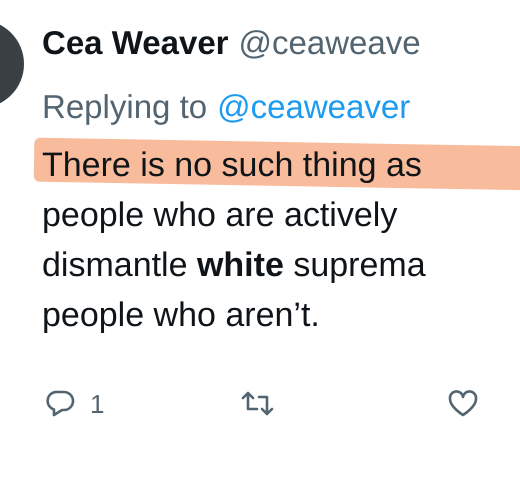  Describe the element at coordinates (329, 43) in the screenshot. I see `author-handle: @ceaweave` at that location.